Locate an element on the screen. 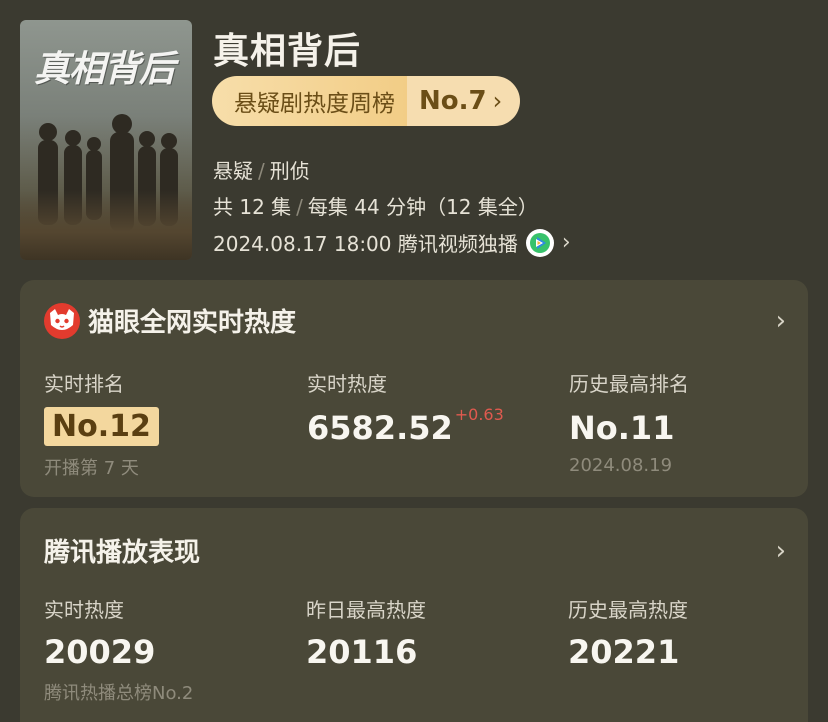 Image resolution: width=828 pixels, height=722 pixels. release-info: 2024.08.17 18:00 腾讯视频独播 is located at coordinates (365, 244).